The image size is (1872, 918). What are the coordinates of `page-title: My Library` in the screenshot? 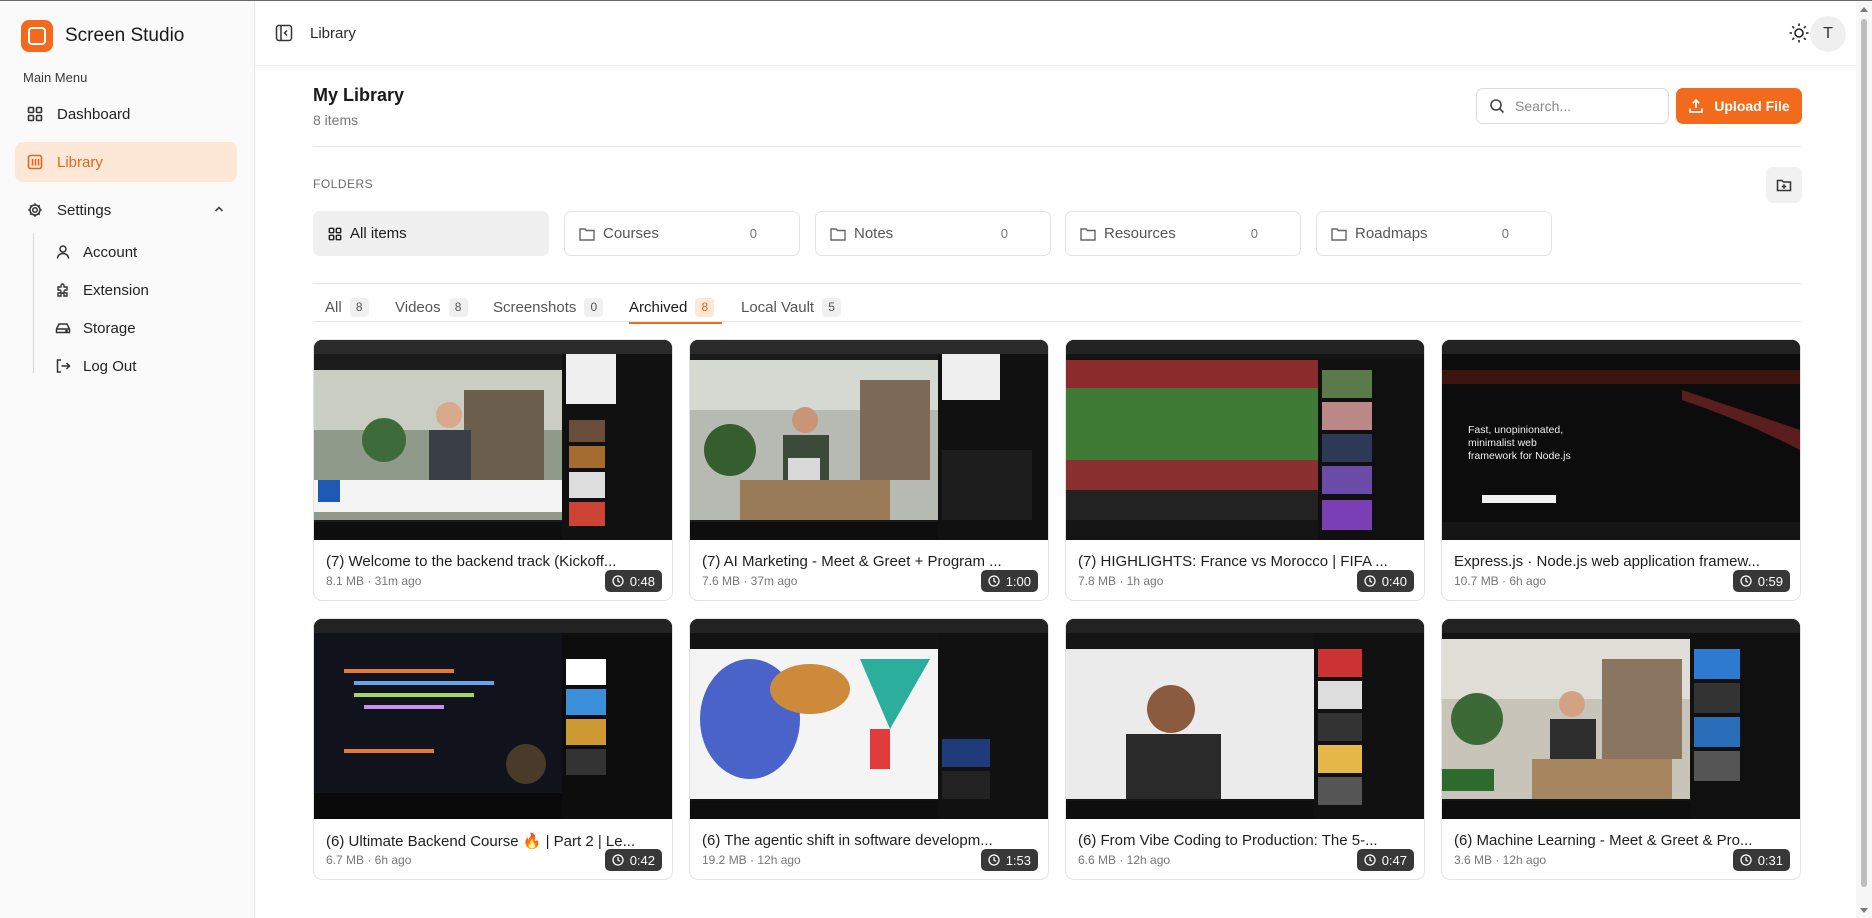 It's located at (359, 95).